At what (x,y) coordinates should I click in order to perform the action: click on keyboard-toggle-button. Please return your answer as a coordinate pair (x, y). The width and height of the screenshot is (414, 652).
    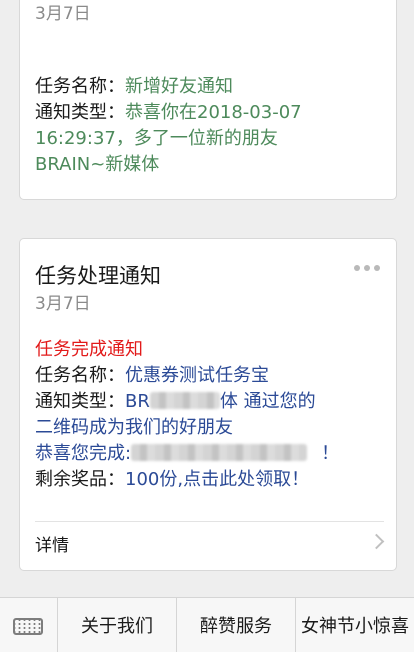
    Looking at the image, I should click on (29, 625).